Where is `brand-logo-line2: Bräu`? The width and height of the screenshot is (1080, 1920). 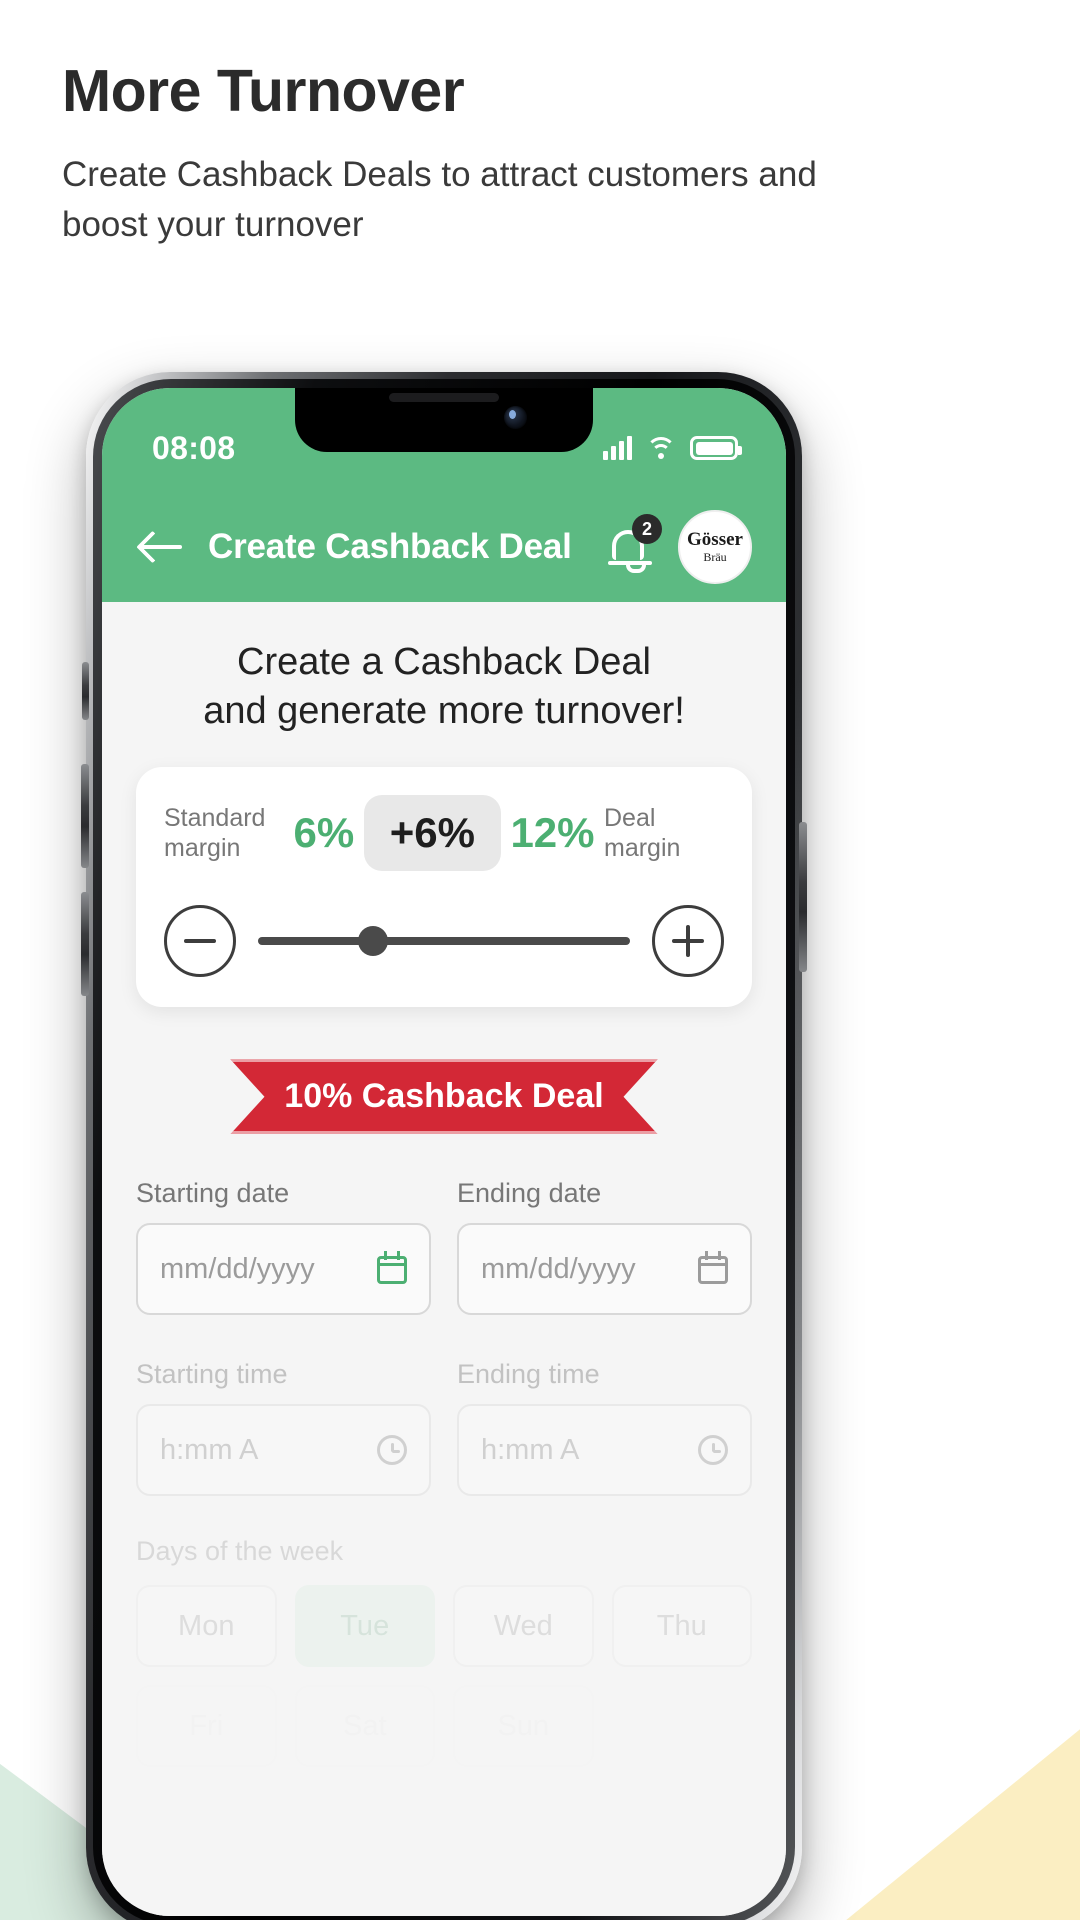
brand-logo-line2: Bräu is located at coordinates (715, 556).